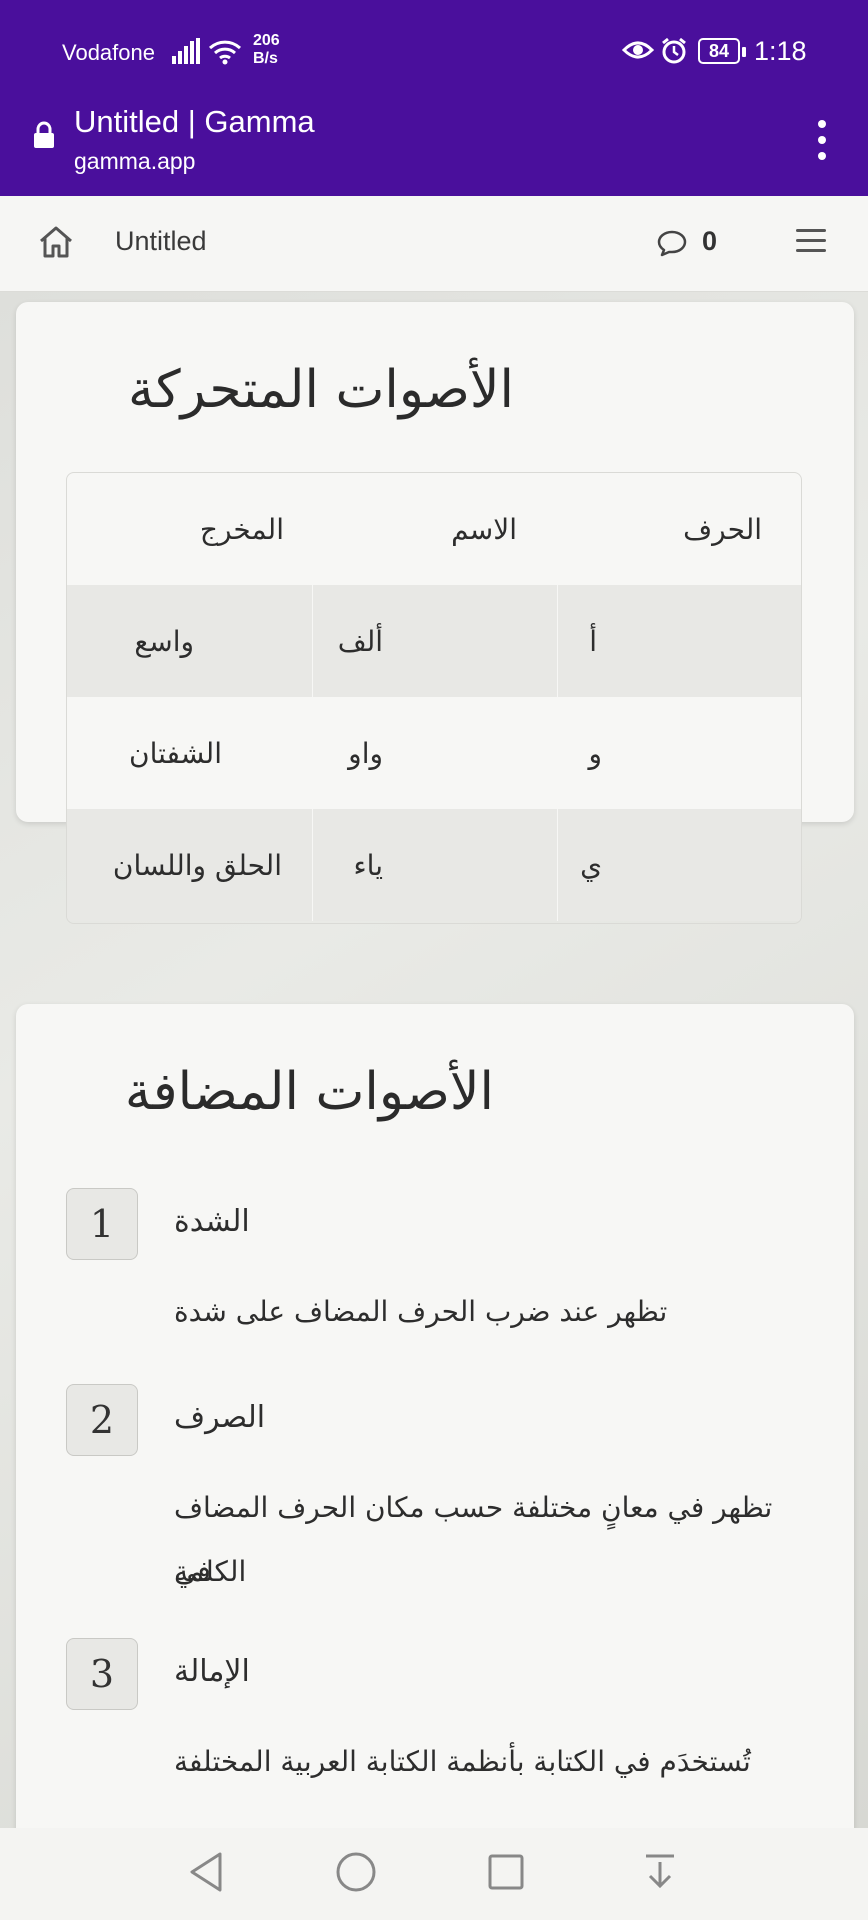 The image size is (868, 1920). Describe the element at coordinates (210, 1571) in the screenshot. I see `item-description-line: الكلمة` at that location.